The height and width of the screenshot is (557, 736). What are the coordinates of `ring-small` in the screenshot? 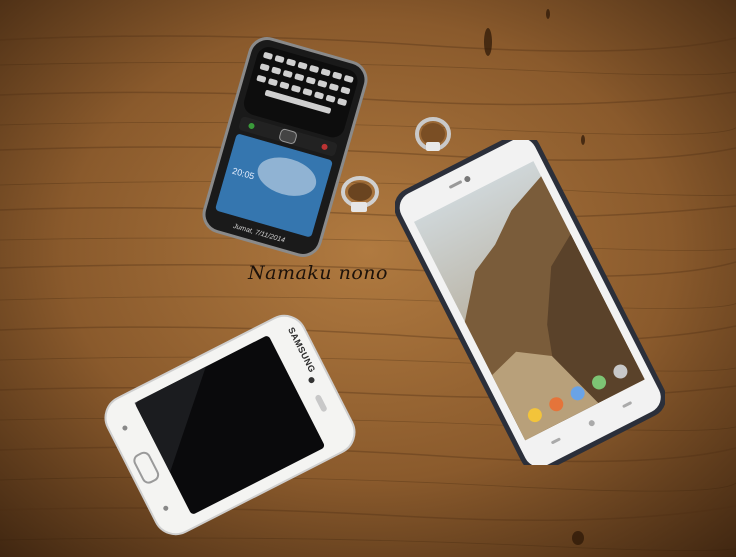 It's located at (360, 194).